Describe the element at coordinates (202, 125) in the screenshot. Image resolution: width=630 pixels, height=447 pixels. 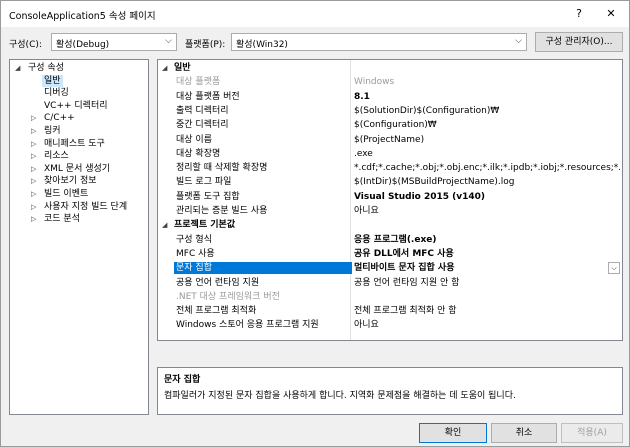
I see `property-name: 중간 디렉터리` at that location.